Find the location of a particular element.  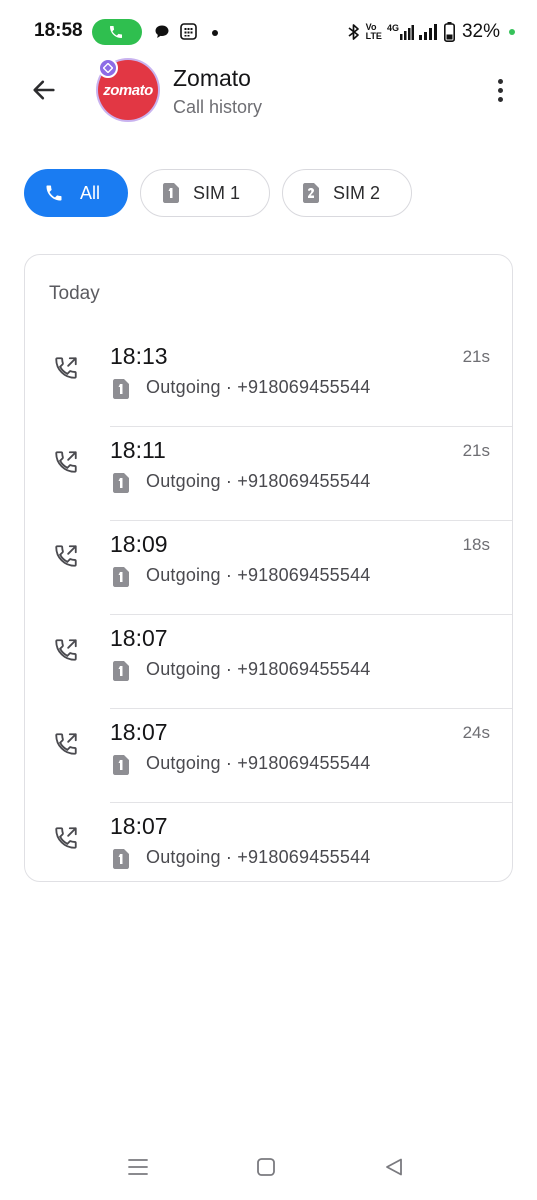

filter-chip-sim1: SIM 1 is located at coordinates (205, 193).